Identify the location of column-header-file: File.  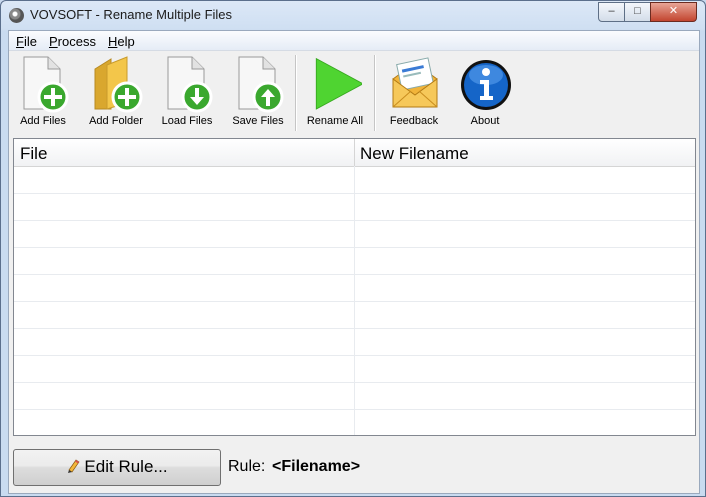
(33, 154).